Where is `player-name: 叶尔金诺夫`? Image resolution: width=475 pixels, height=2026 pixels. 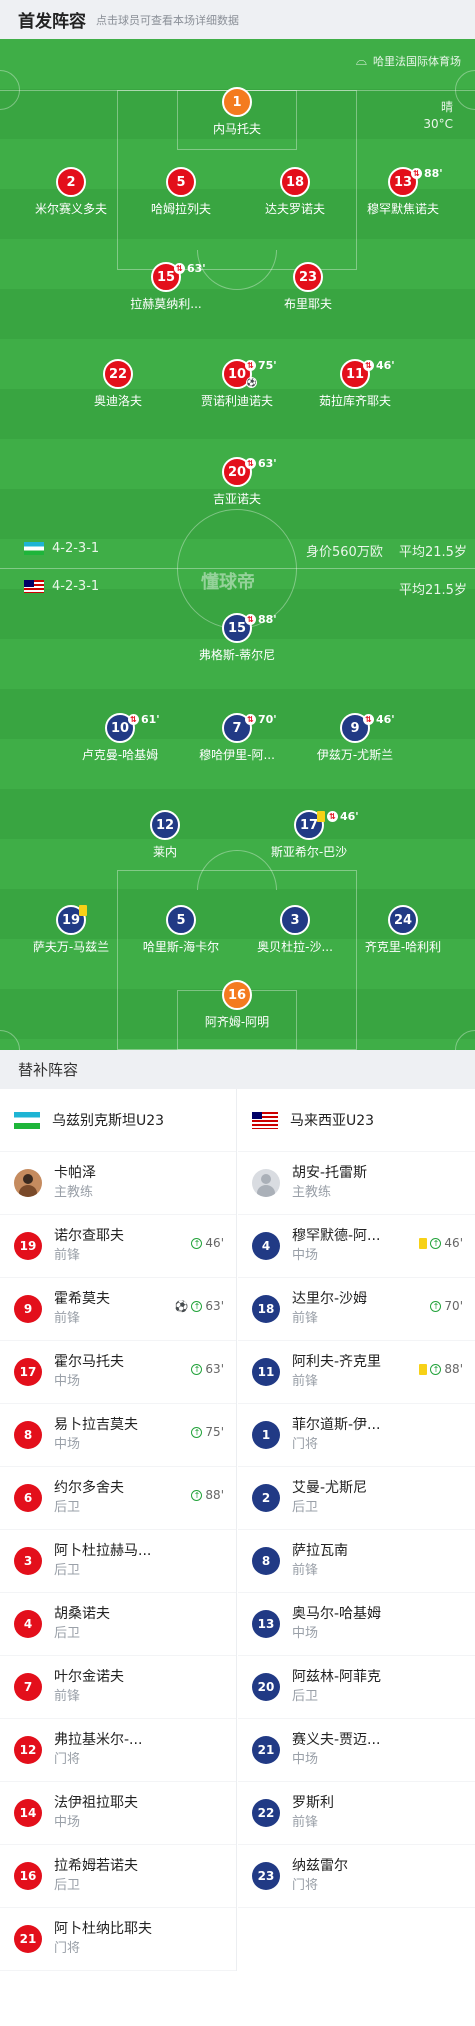
player-name: 叶尔金诺夫 is located at coordinates (89, 1677).